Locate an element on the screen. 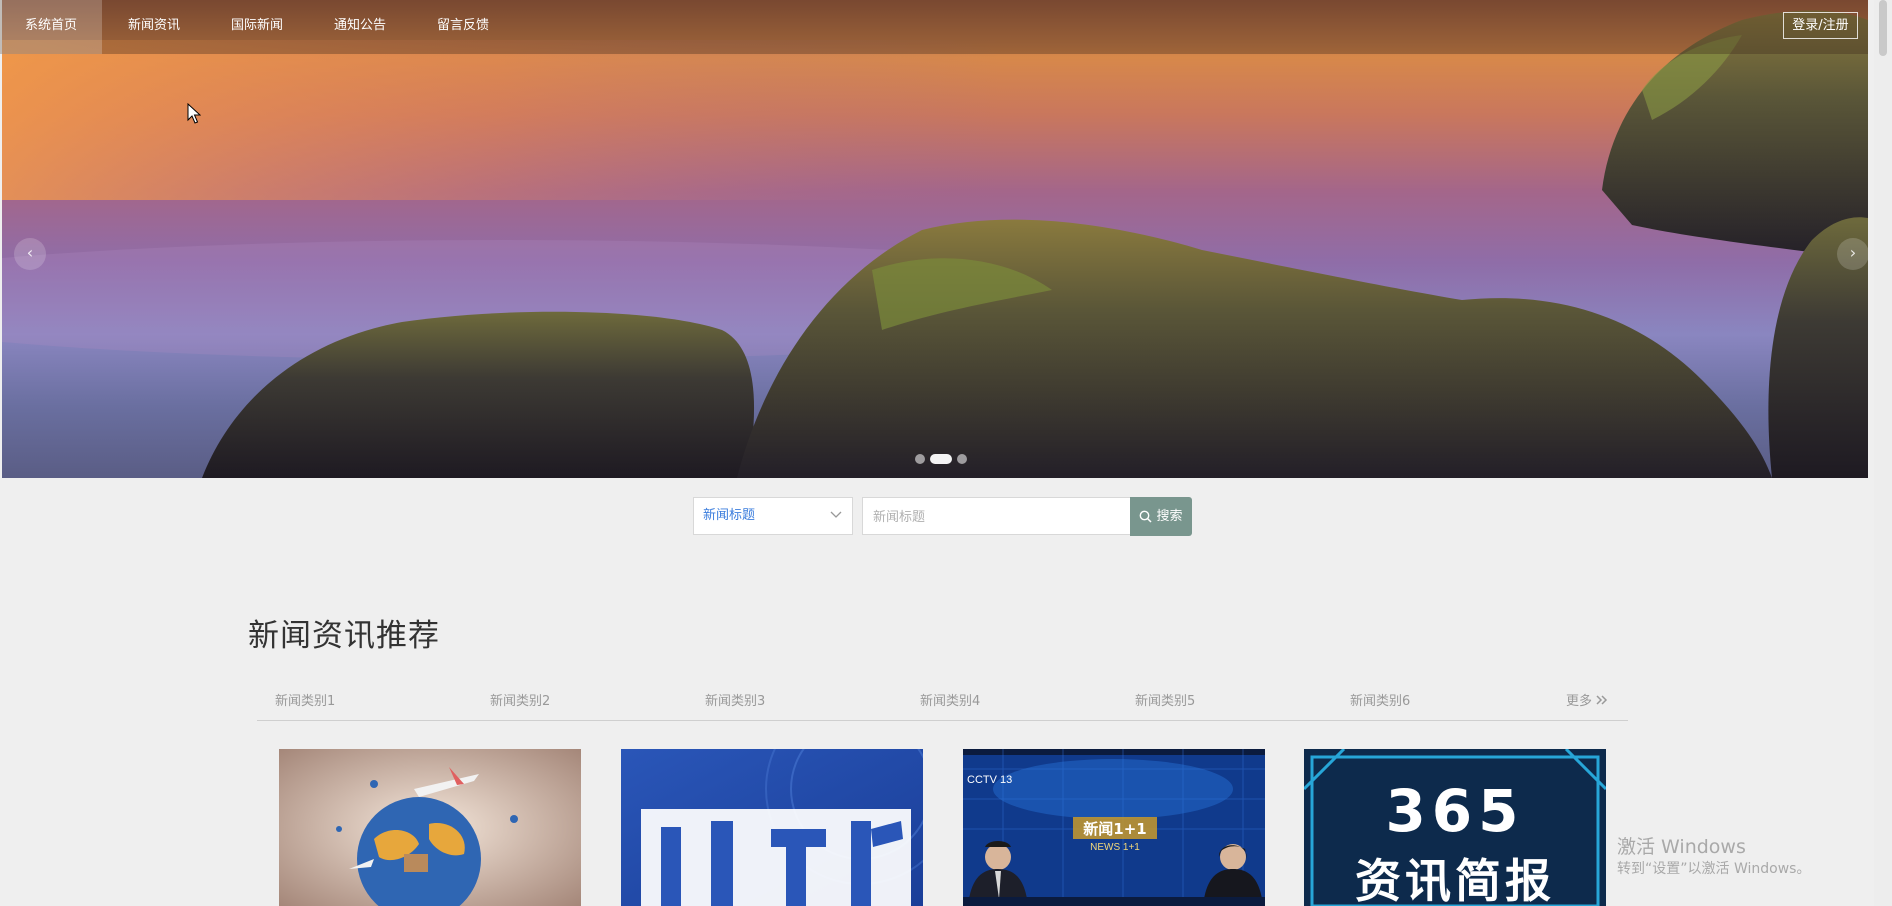  news-card: 365 资讯简报 is located at coordinates (1455, 827).